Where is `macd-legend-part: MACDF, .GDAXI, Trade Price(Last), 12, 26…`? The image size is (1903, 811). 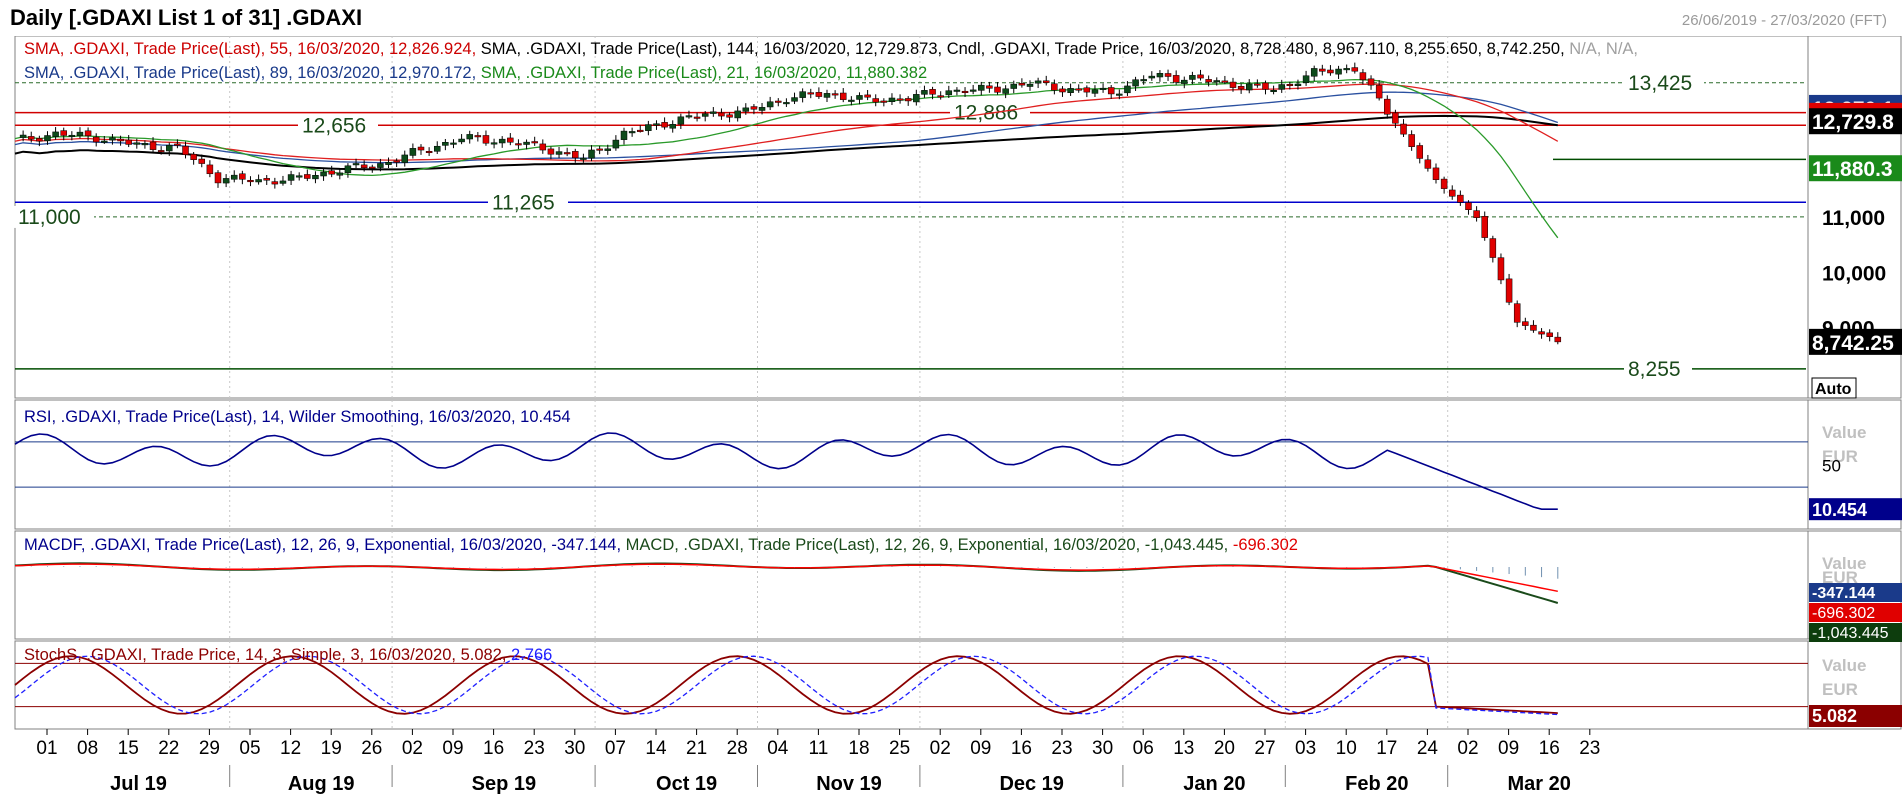
macd-legend-part: MACDF, .GDAXI, Trade Price(Last), 12, 26… is located at coordinates (322, 545).